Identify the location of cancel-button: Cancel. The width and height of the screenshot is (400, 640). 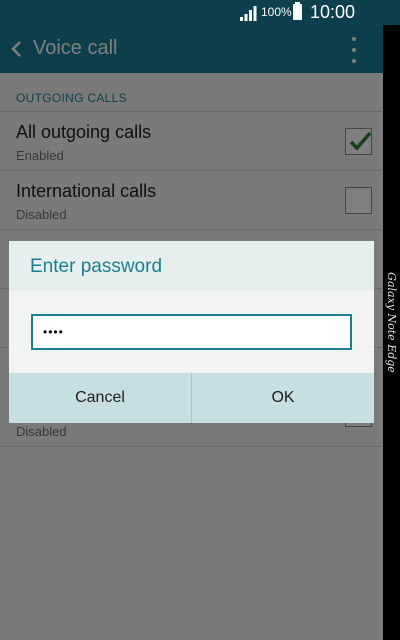
(100, 398).